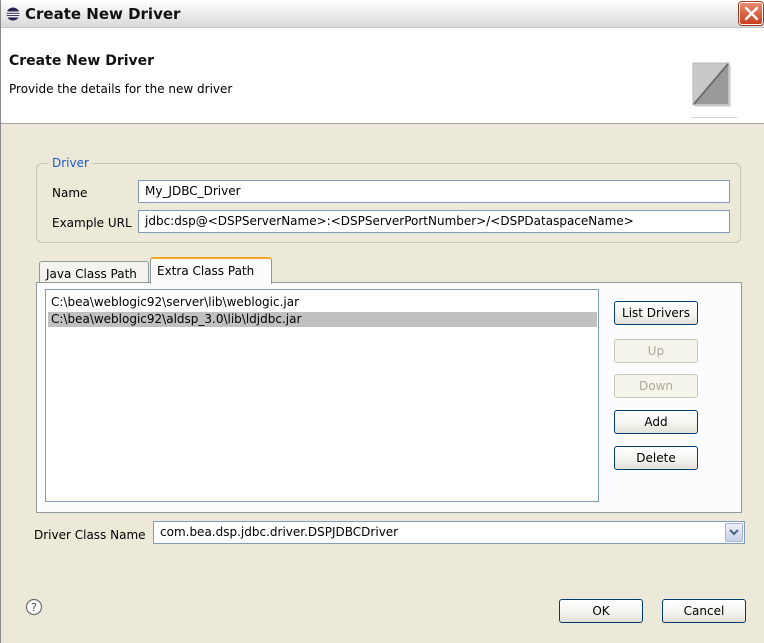 The width and height of the screenshot is (764, 643). I want to click on help-icon: ?, so click(34, 607).